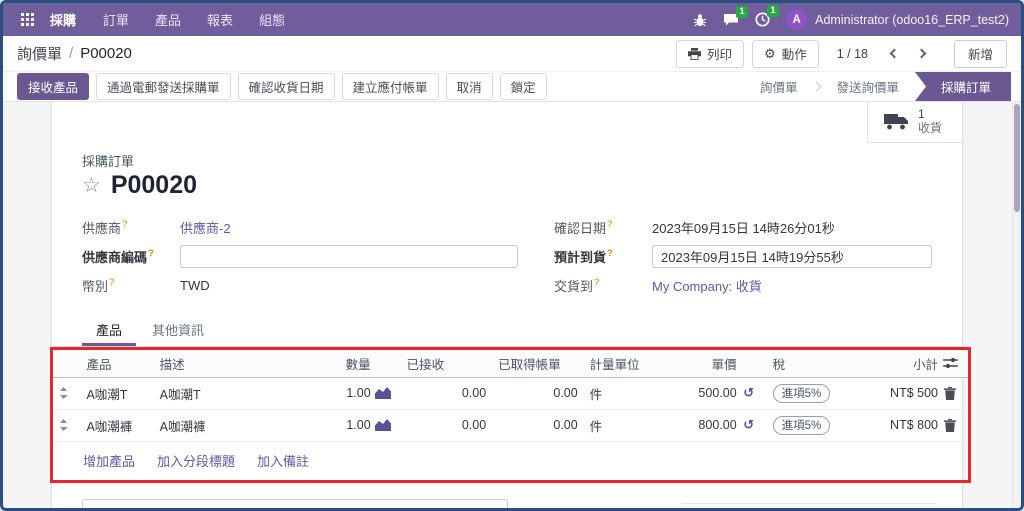 The height and width of the screenshot is (511, 1024). Describe the element at coordinates (620, 363) in the screenshot. I see `header-uom: 計量單位` at that location.